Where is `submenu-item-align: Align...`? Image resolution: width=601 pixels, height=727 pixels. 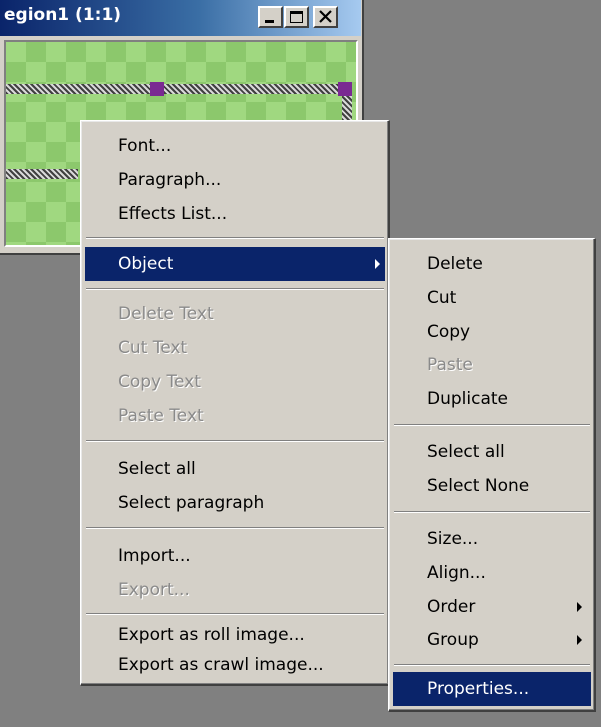 submenu-item-align: Align... is located at coordinates (492, 573).